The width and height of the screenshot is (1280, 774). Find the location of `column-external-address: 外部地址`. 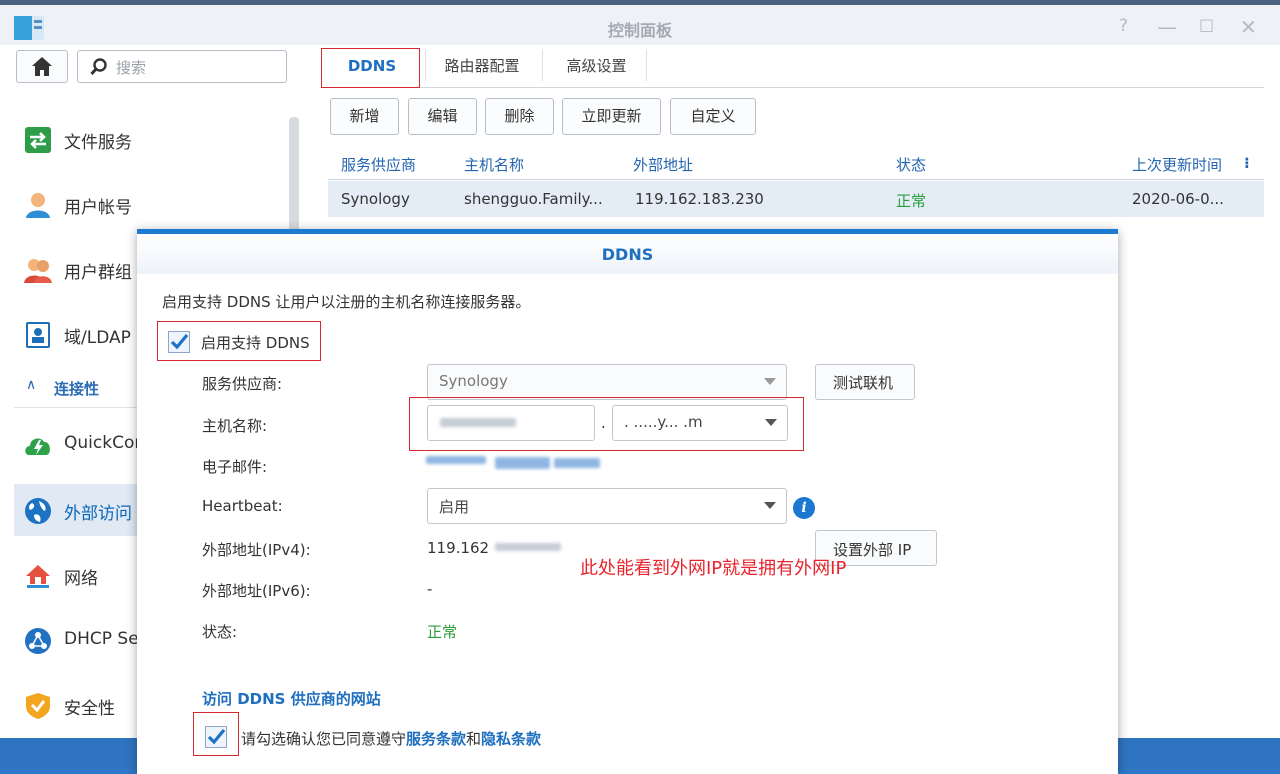

column-external-address: 外部地址 is located at coordinates (663, 164).